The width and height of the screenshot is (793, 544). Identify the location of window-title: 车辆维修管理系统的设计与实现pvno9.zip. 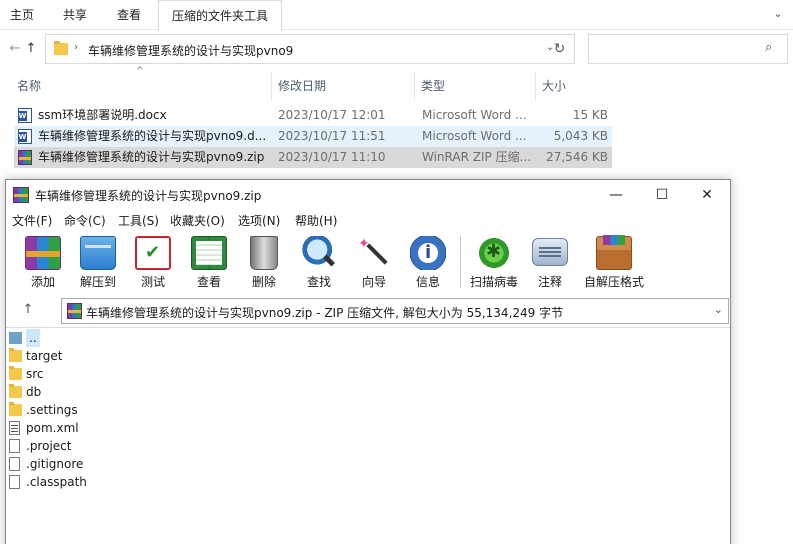
(148, 196).